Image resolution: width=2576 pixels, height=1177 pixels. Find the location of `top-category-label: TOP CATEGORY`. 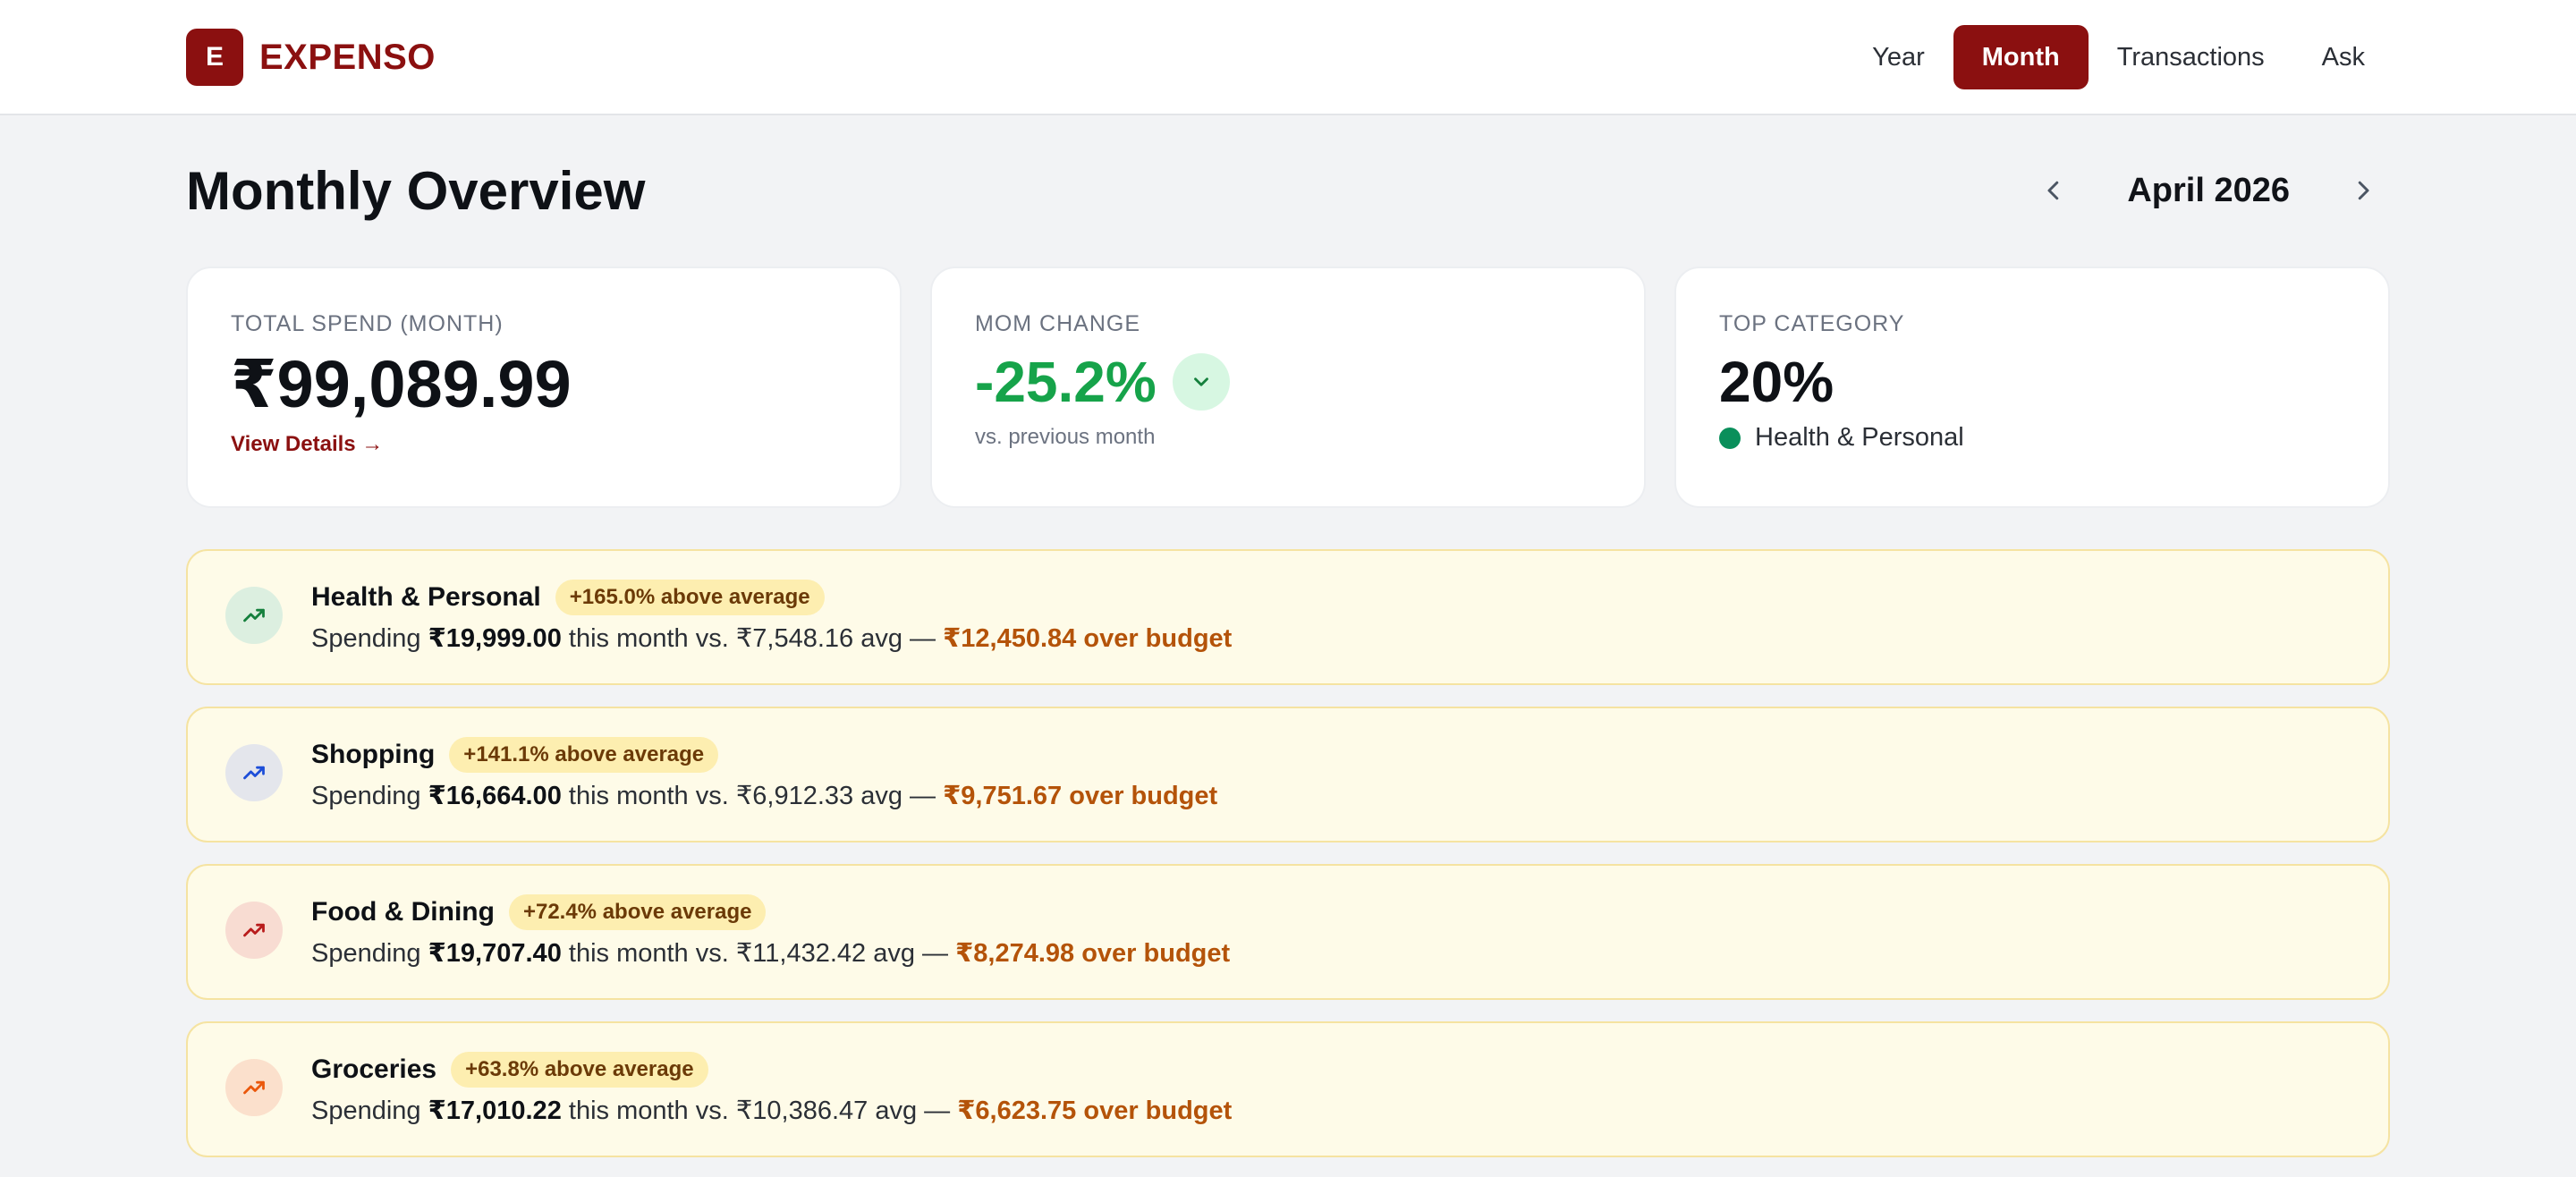

top-category-label: TOP CATEGORY is located at coordinates (1812, 323).